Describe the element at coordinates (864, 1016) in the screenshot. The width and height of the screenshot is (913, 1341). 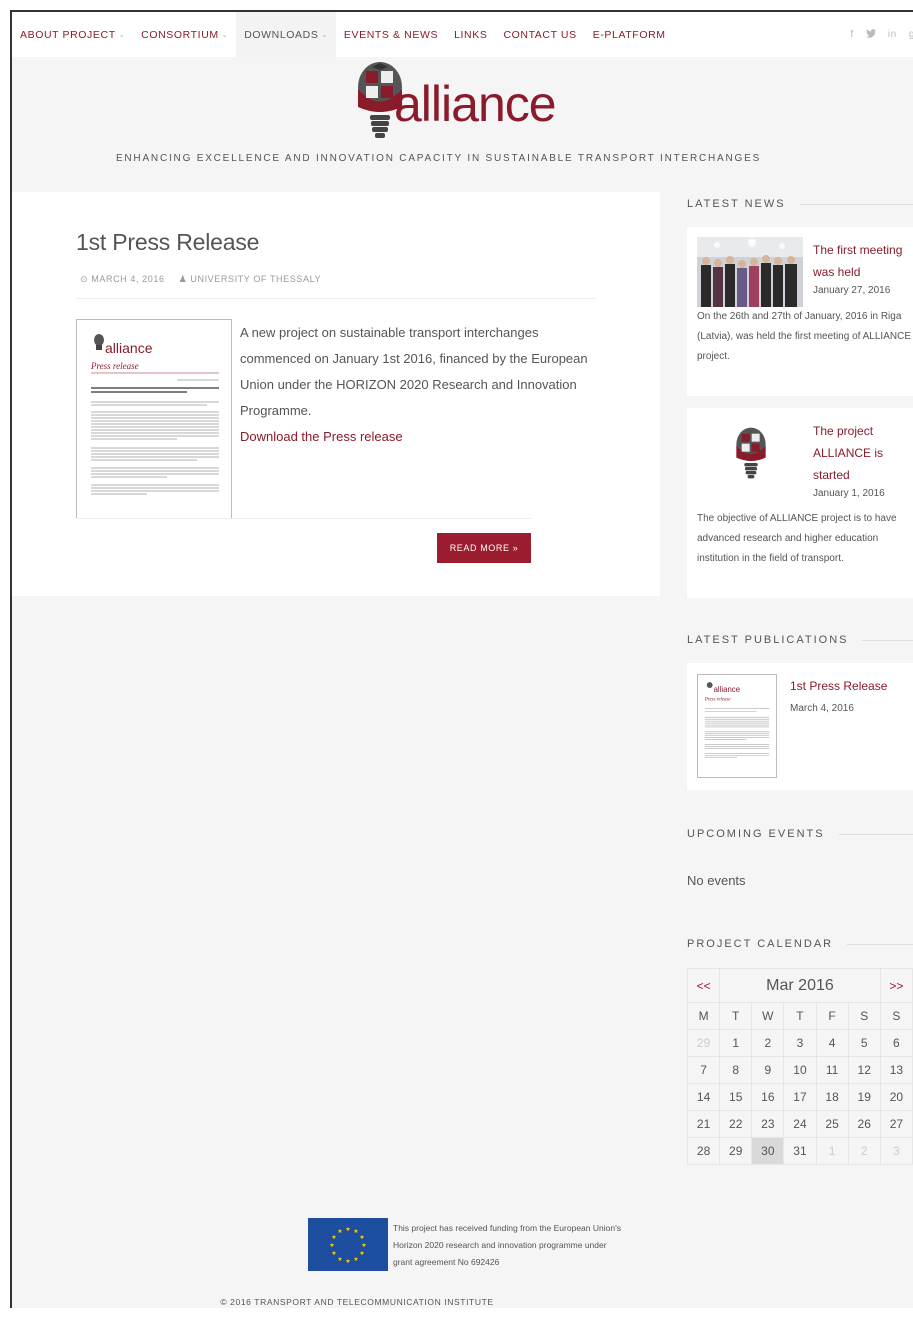
I see `weekday-label: S` at that location.